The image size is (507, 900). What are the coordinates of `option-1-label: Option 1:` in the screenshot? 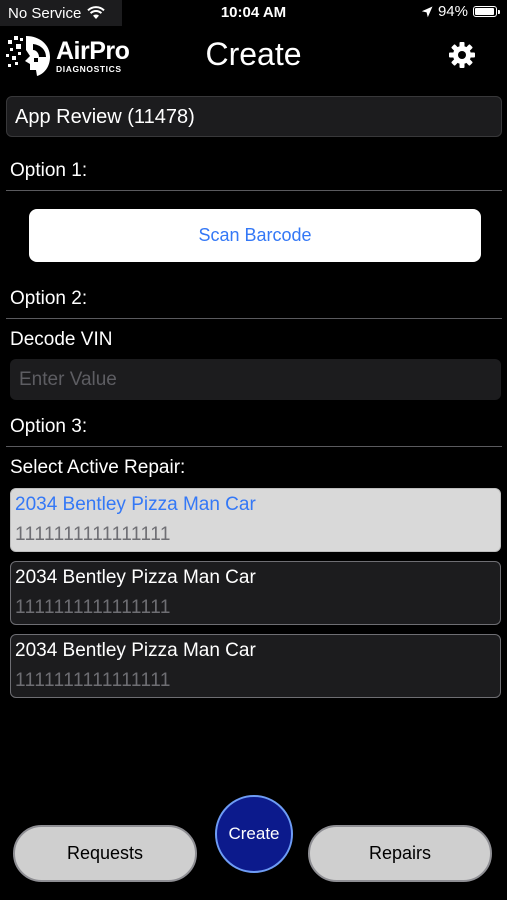 It's located at (49, 170).